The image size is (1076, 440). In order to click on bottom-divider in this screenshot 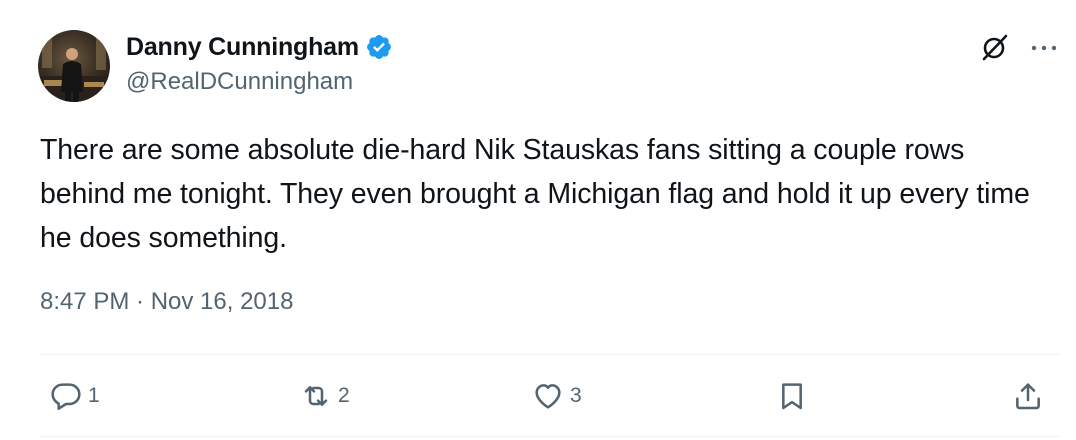, I will do `click(550, 436)`.